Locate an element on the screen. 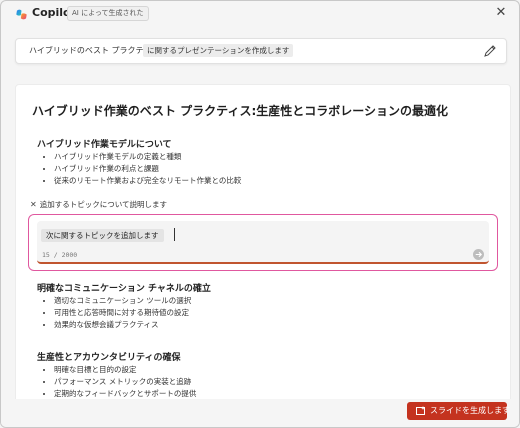  bullet-item: 適切なコミュニケーション ツールの選択 is located at coordinates (122, 301).